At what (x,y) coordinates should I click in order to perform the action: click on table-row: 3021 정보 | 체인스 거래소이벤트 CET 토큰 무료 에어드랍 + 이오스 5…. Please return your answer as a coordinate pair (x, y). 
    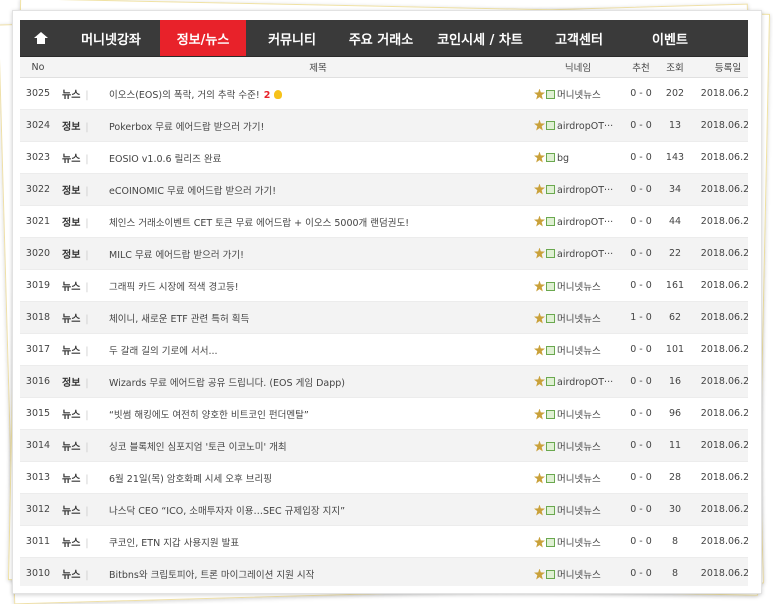
    Looking at the image, I should click on (384, 221).